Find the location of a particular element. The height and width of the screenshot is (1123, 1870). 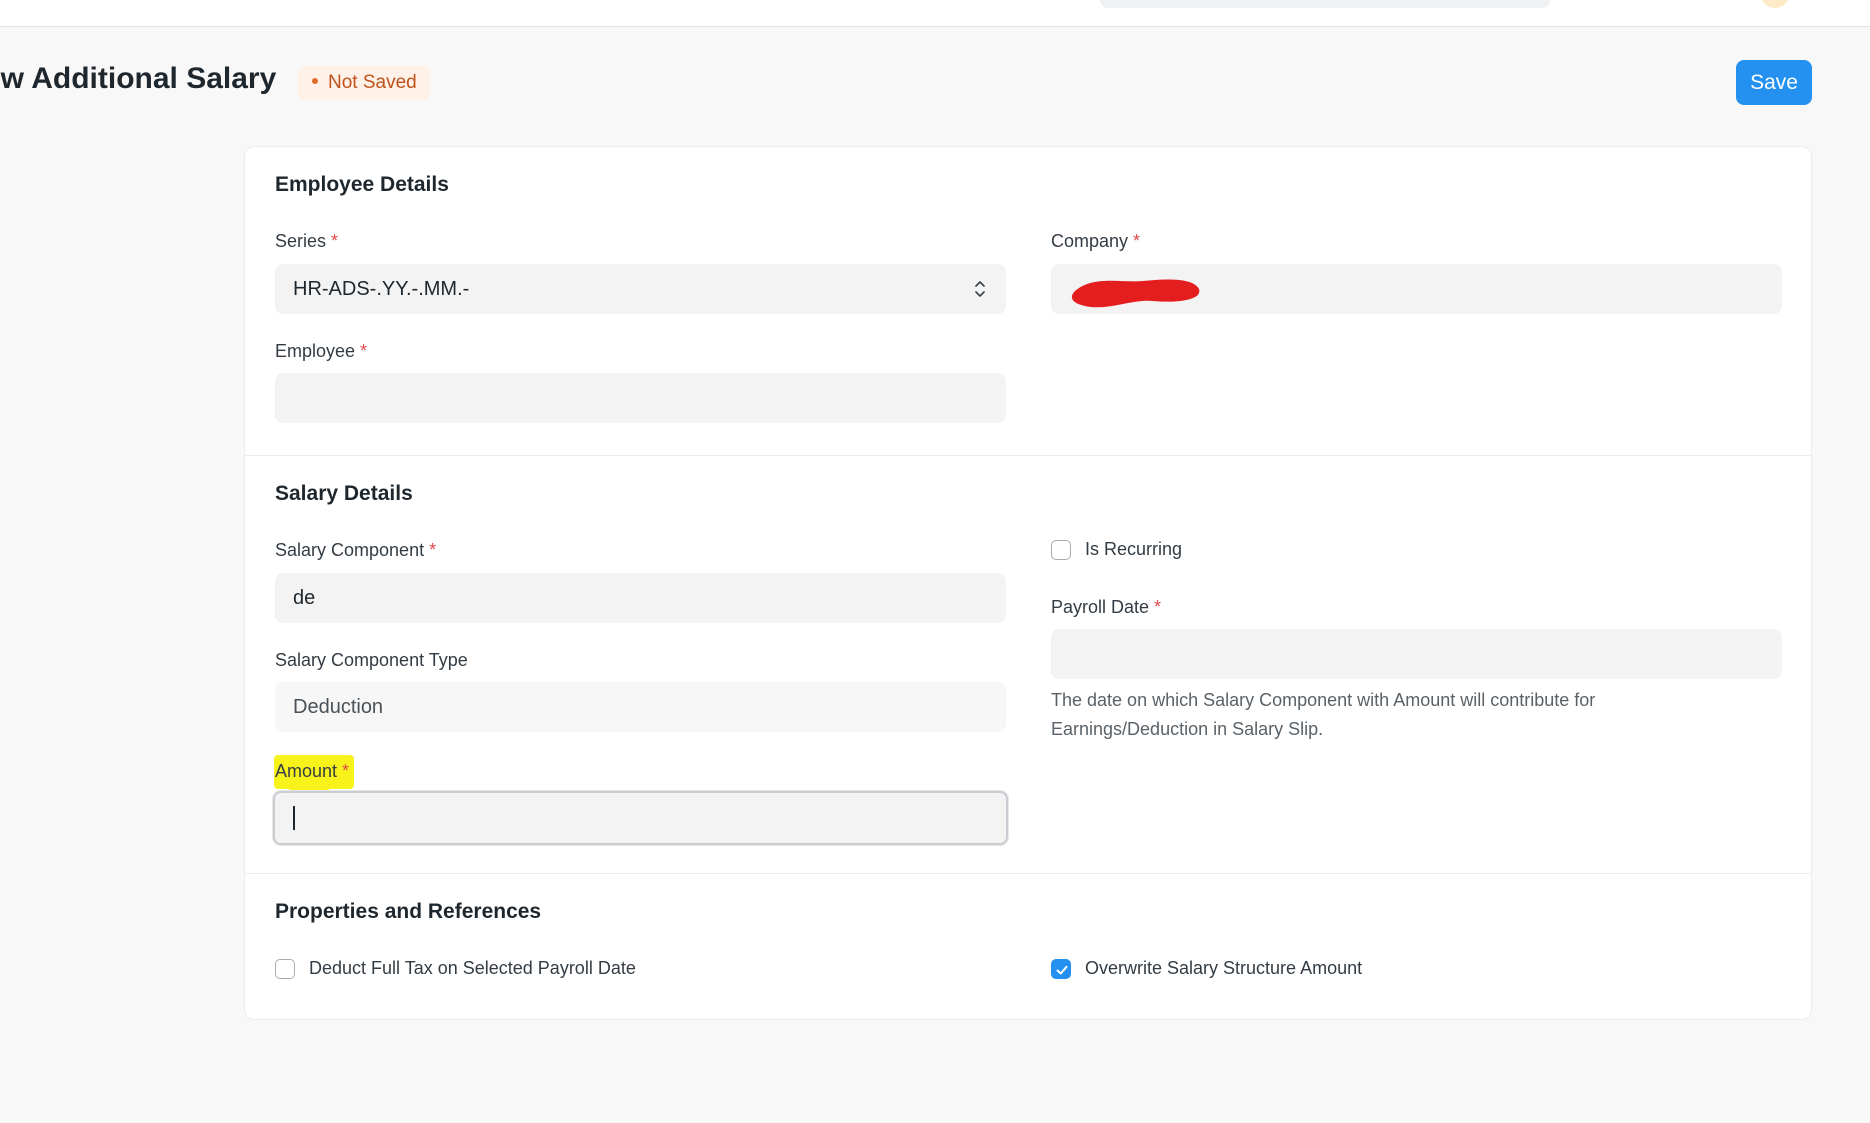

section-title-properties: Properties and References is located at coordinates (408, 911).